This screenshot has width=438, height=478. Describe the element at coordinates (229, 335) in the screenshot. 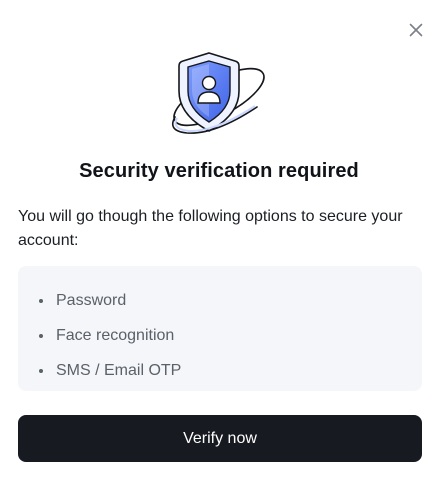

I see `list-item: Face recognition` at that location.